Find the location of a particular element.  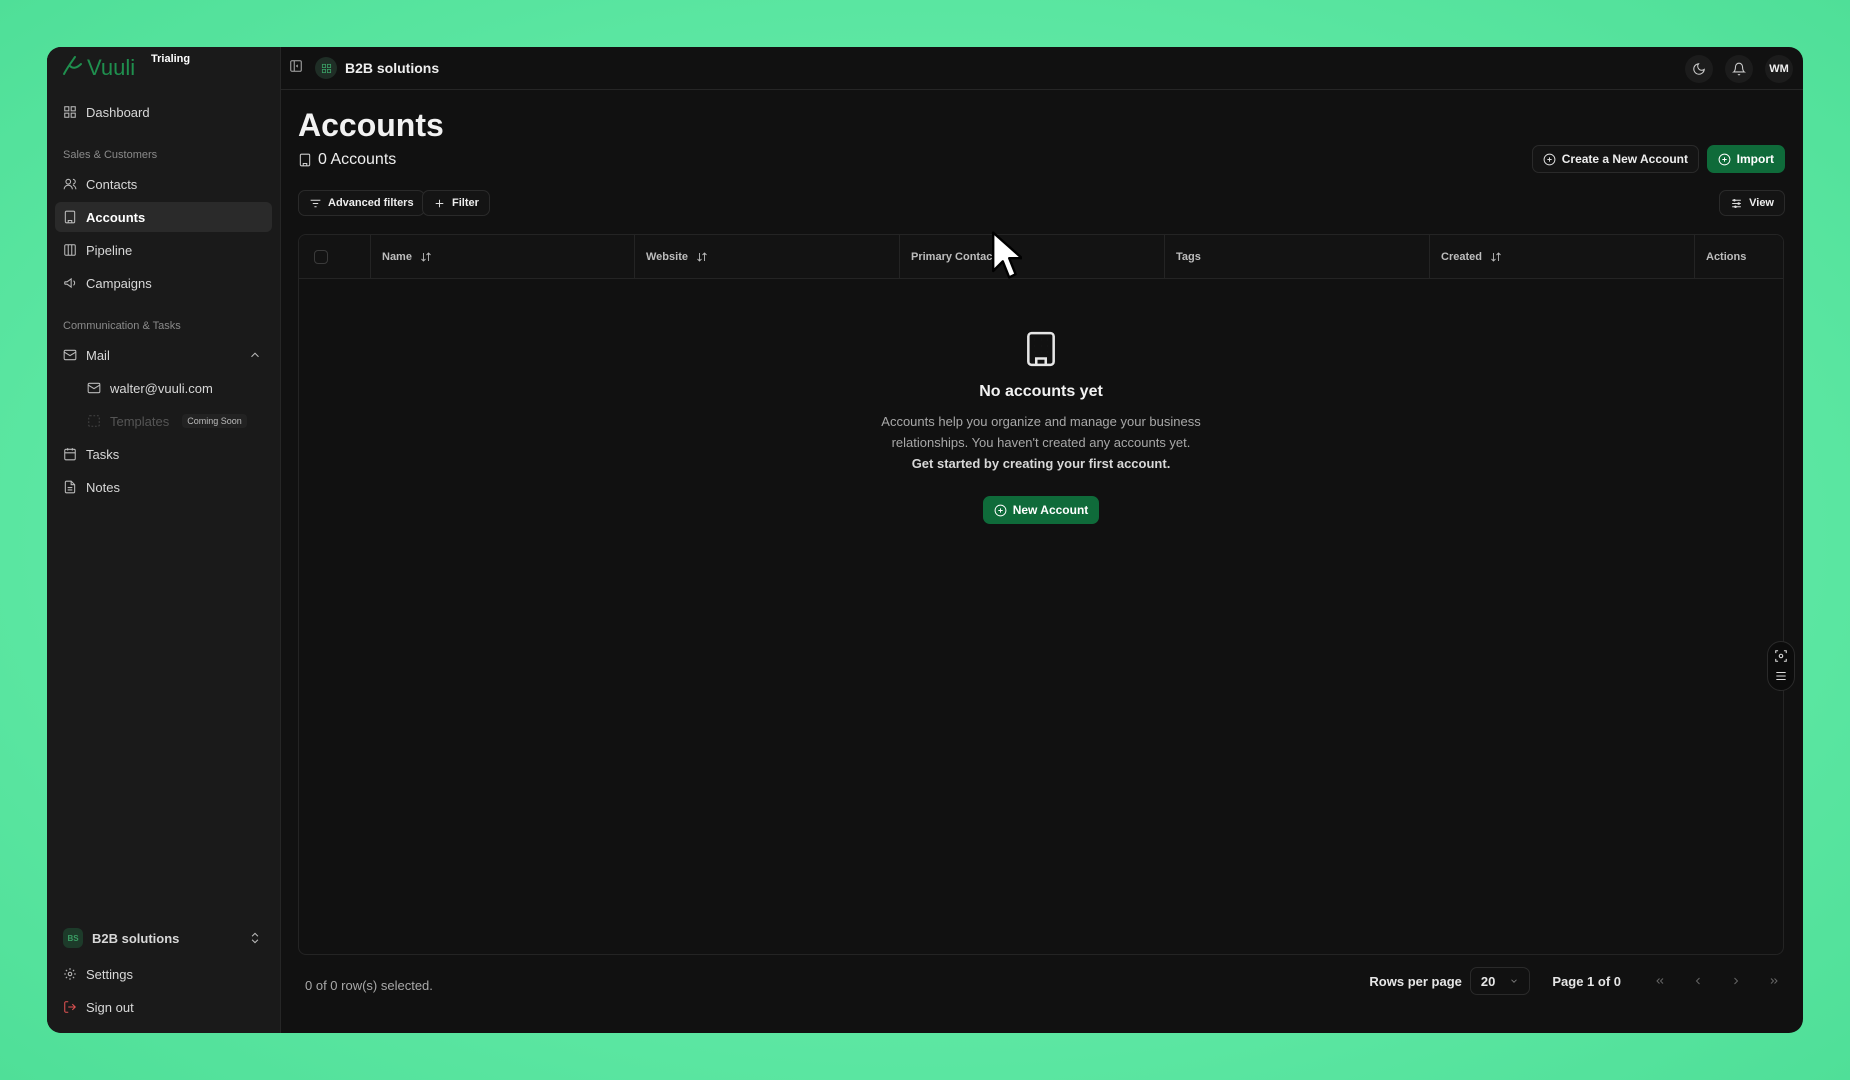

column-label: Actions is located at coordinates (1726, 256).